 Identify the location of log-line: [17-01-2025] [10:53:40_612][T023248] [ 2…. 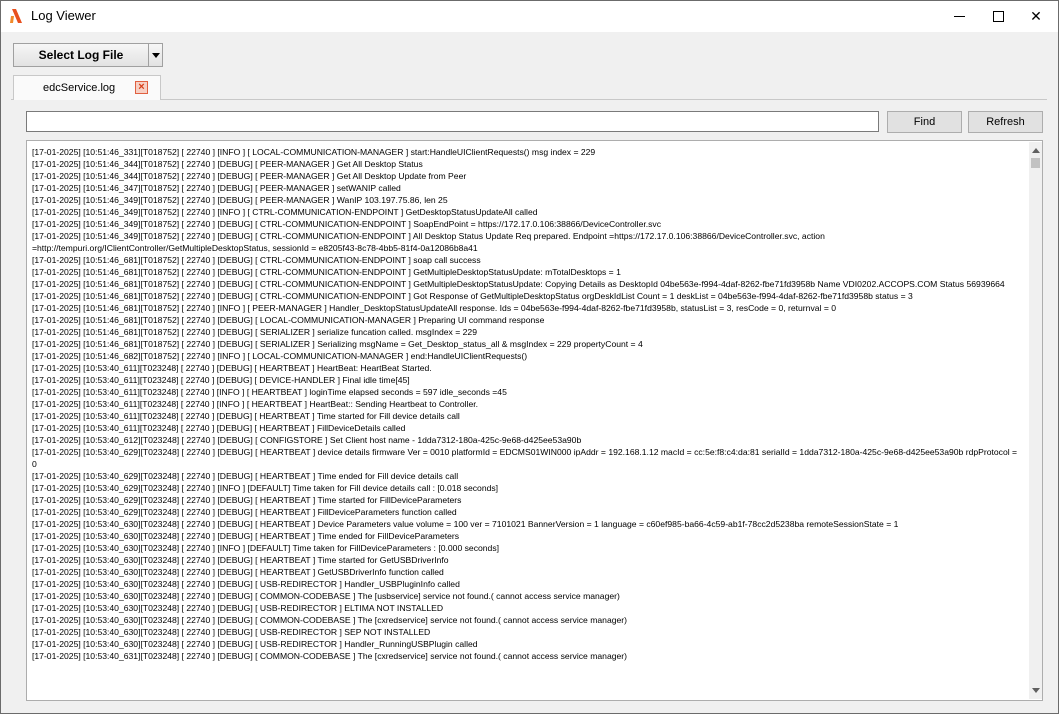
(307, 440).